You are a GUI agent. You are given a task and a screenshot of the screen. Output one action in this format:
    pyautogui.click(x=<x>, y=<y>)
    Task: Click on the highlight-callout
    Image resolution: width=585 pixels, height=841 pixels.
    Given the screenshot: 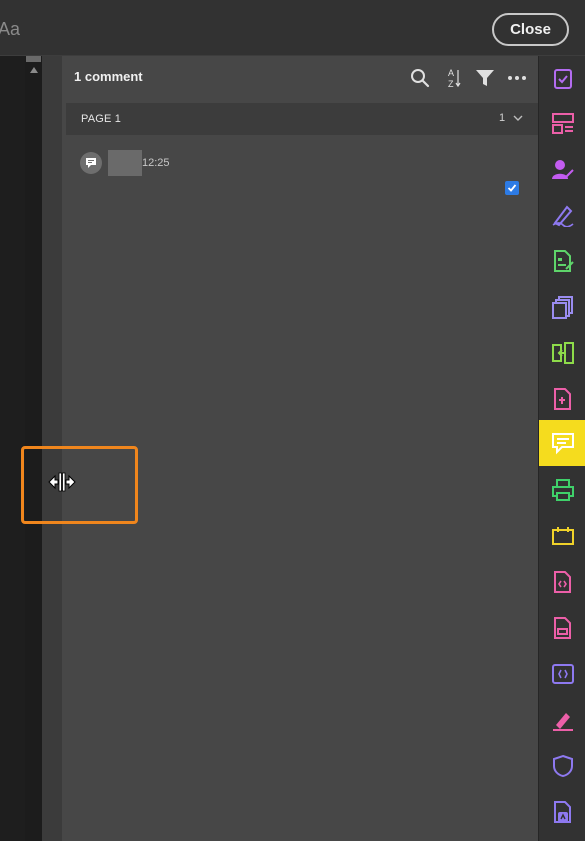 What is the action you would take?
    pyautogui.click(x=79, y=485)
    